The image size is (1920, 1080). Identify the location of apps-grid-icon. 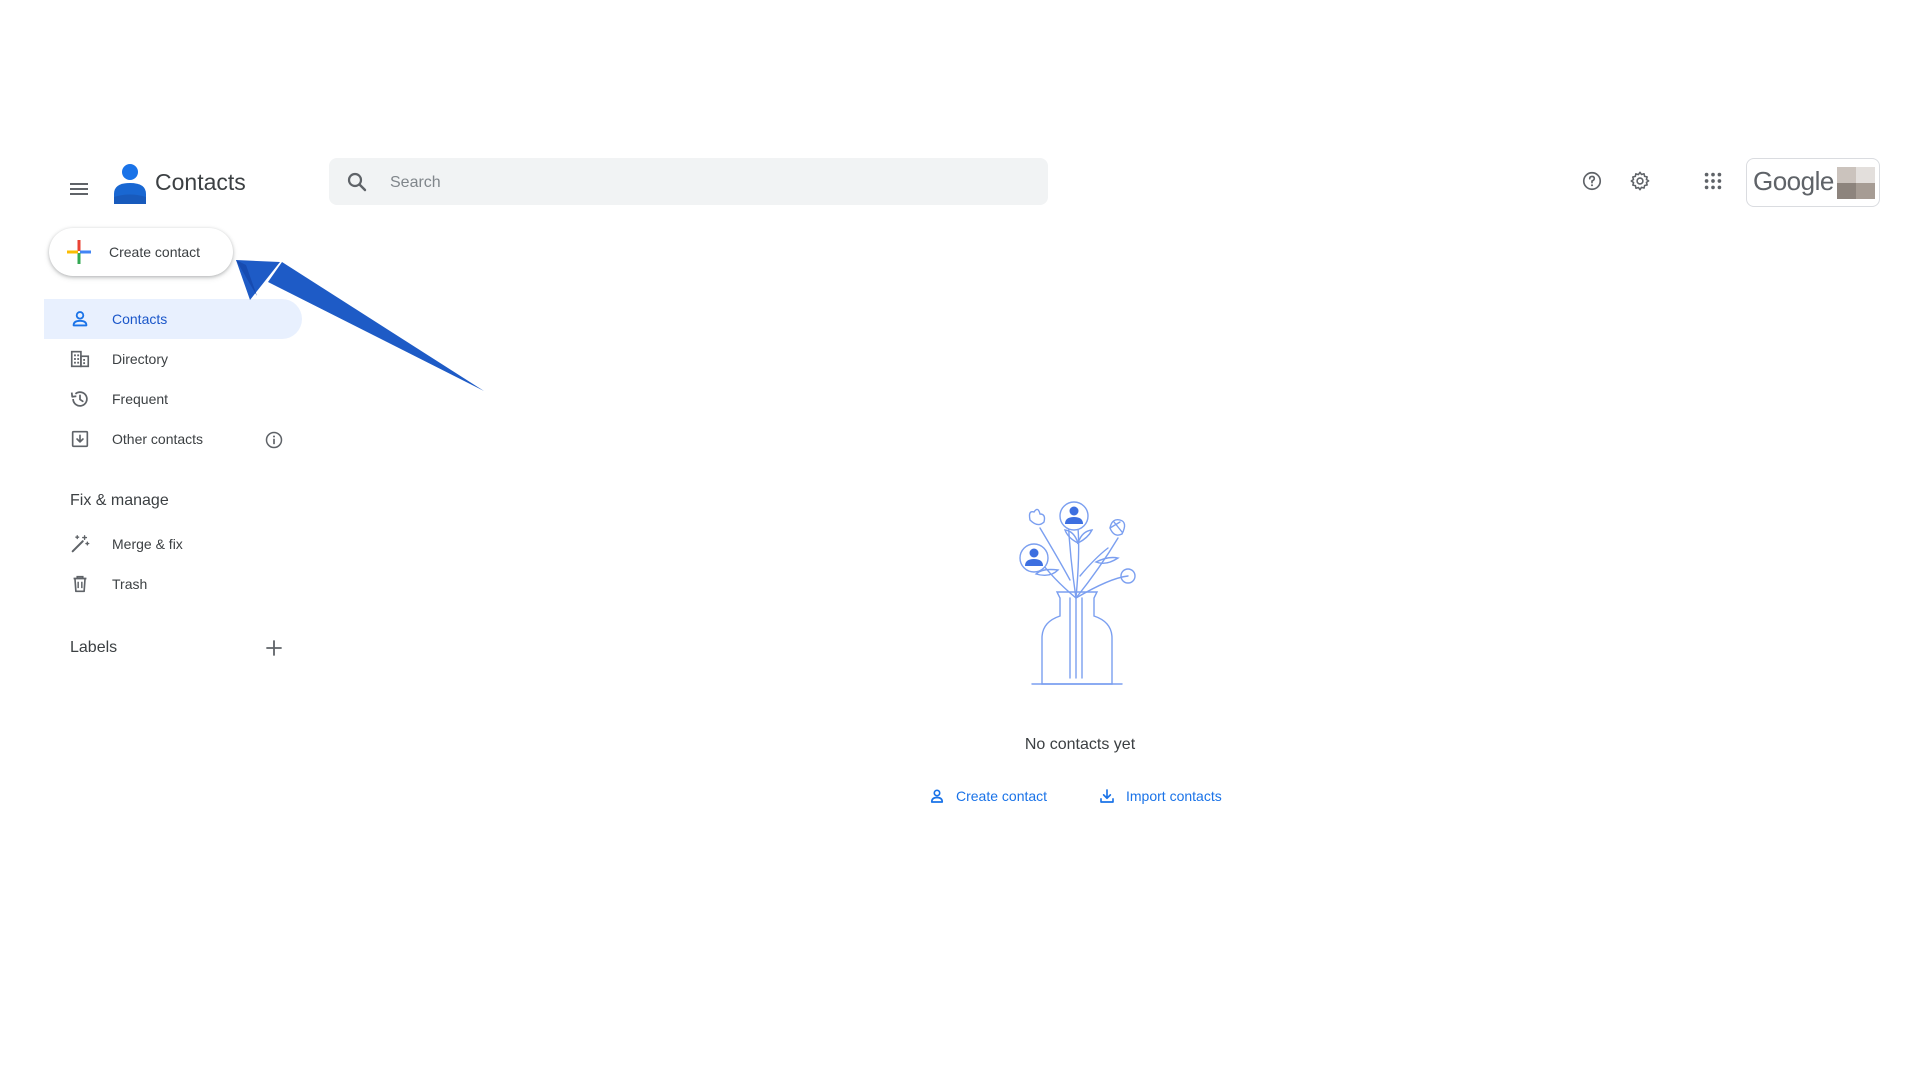
(1713, 181).